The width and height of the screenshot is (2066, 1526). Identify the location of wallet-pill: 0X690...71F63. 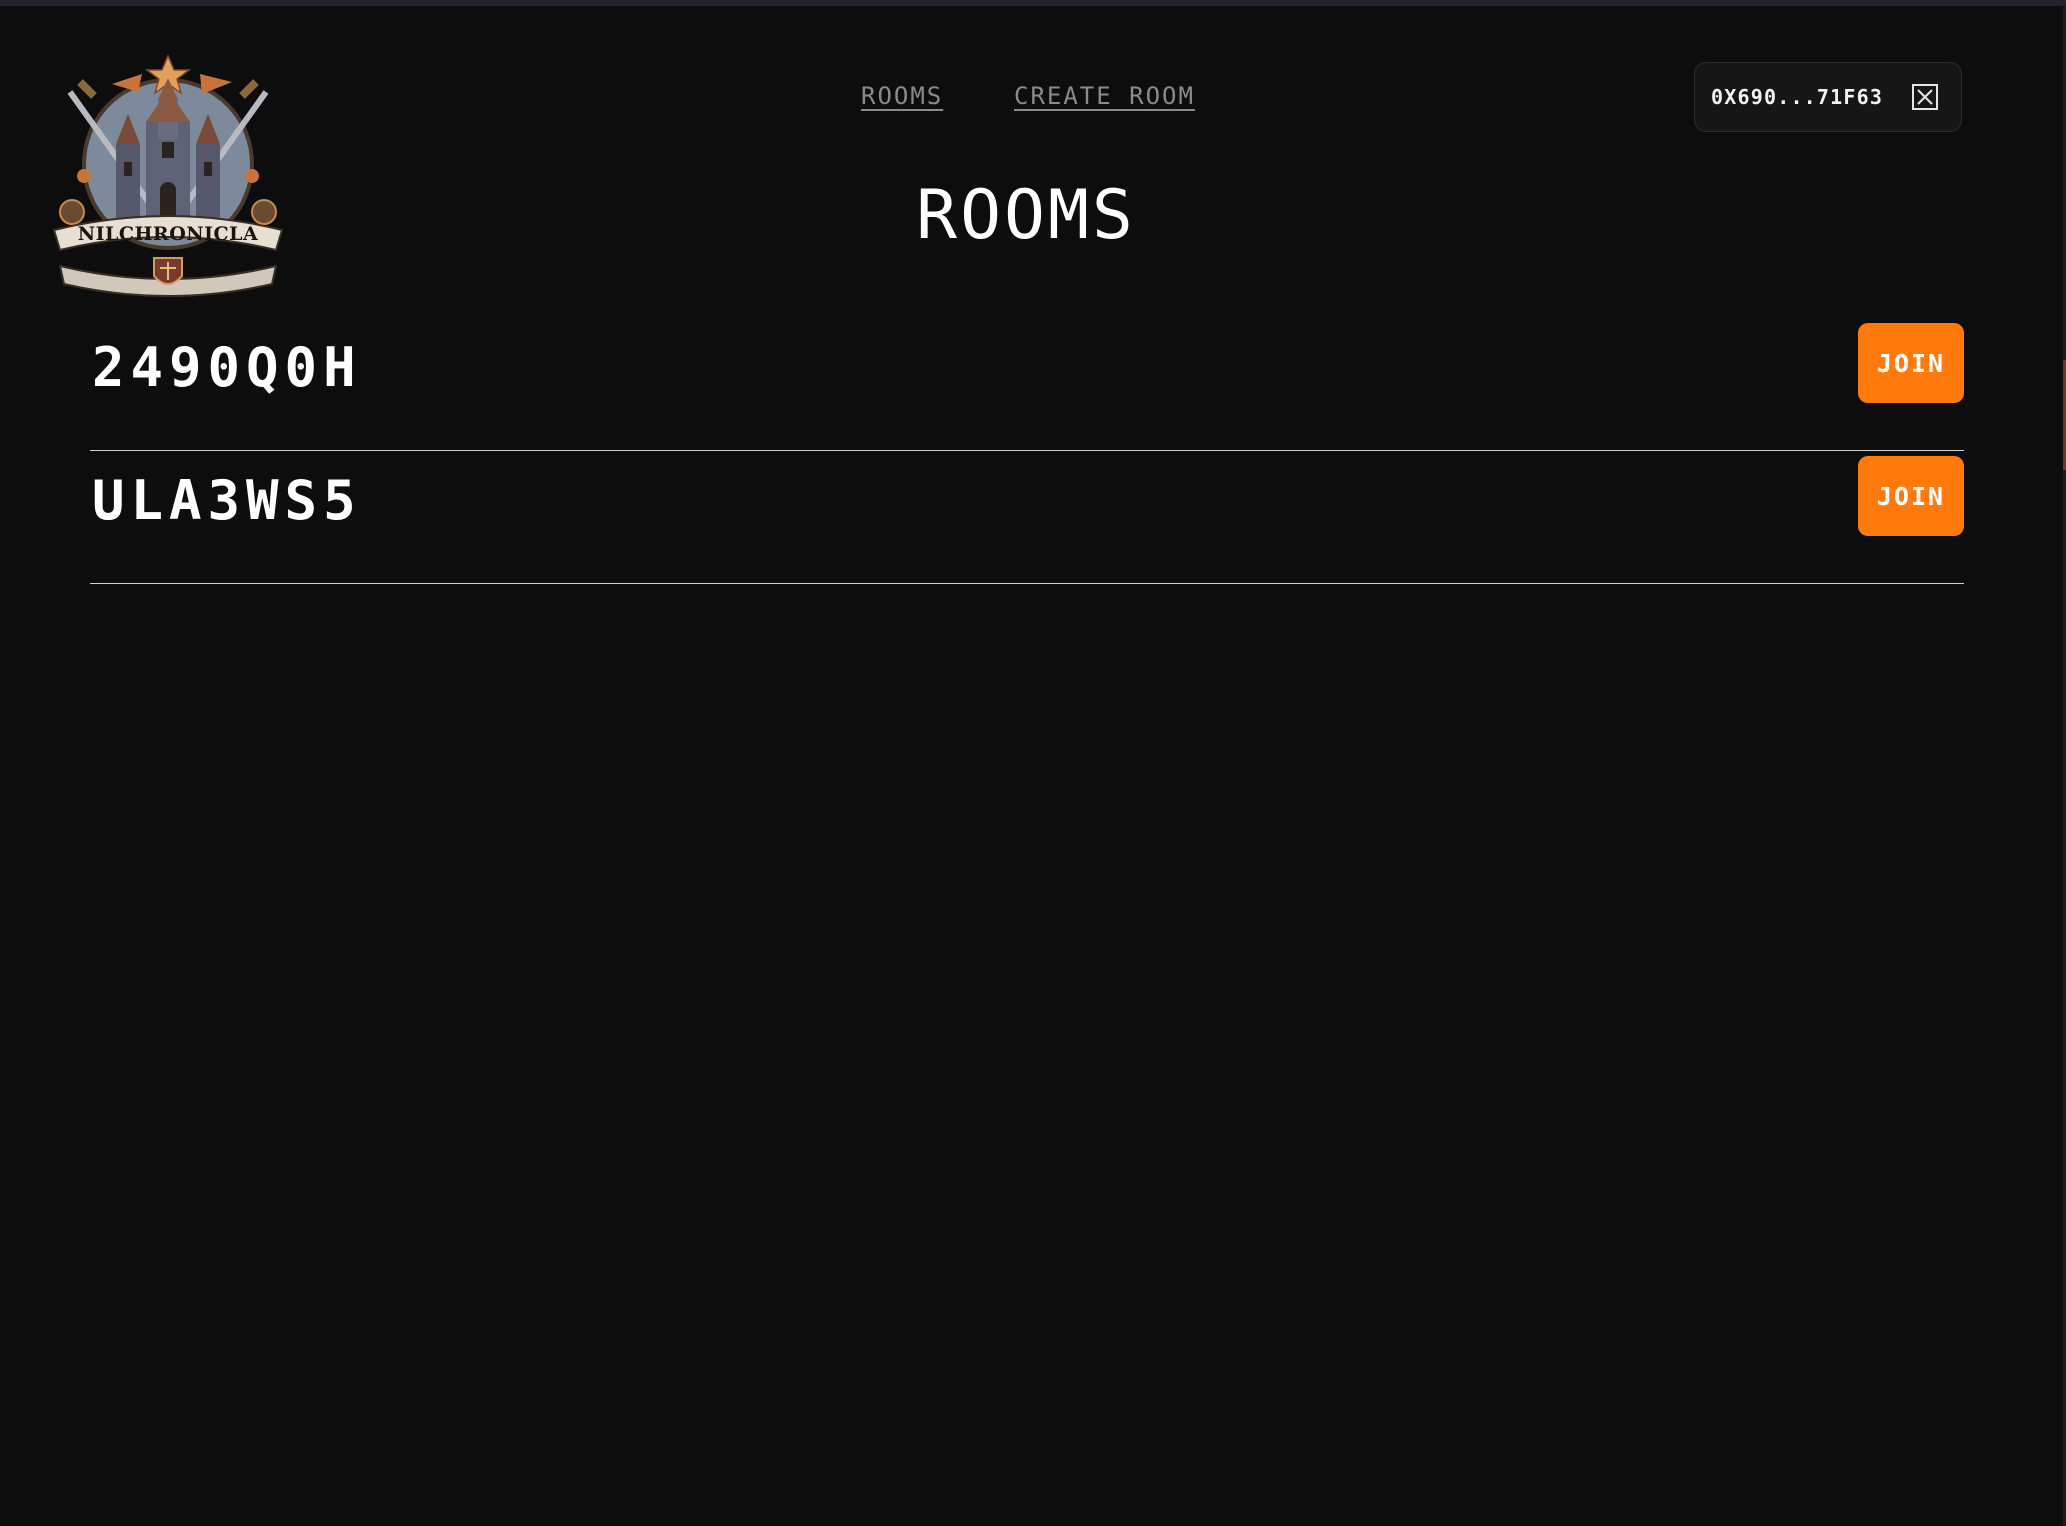
(1828, 97).